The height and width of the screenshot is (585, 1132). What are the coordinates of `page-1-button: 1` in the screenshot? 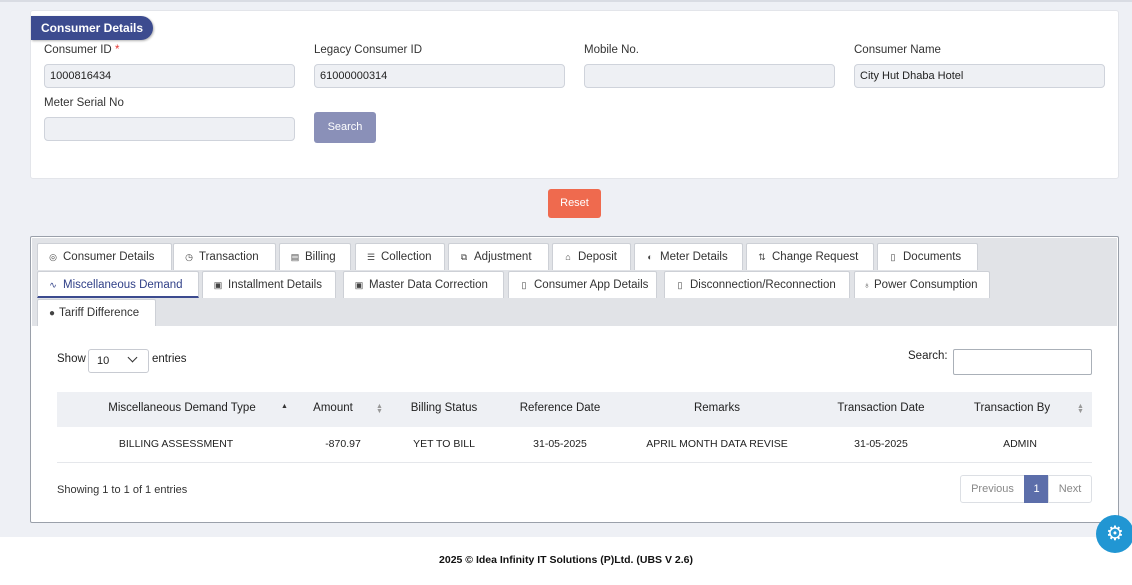 It's located at (1036, 489).